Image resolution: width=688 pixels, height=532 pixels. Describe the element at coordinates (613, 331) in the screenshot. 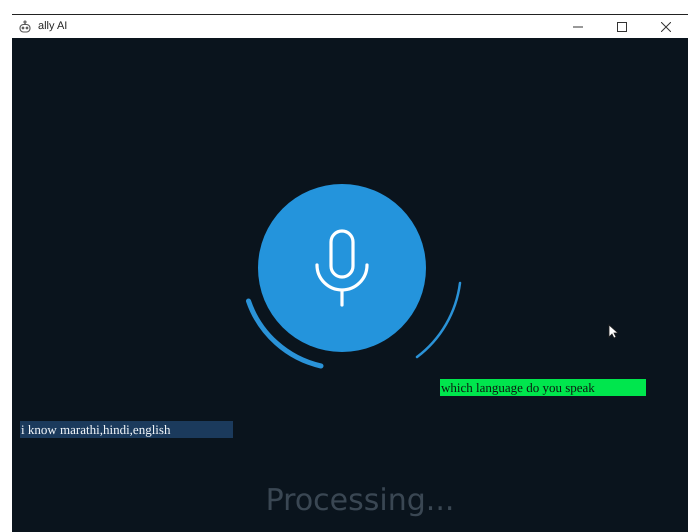

I see `cursor-icon` at that location.